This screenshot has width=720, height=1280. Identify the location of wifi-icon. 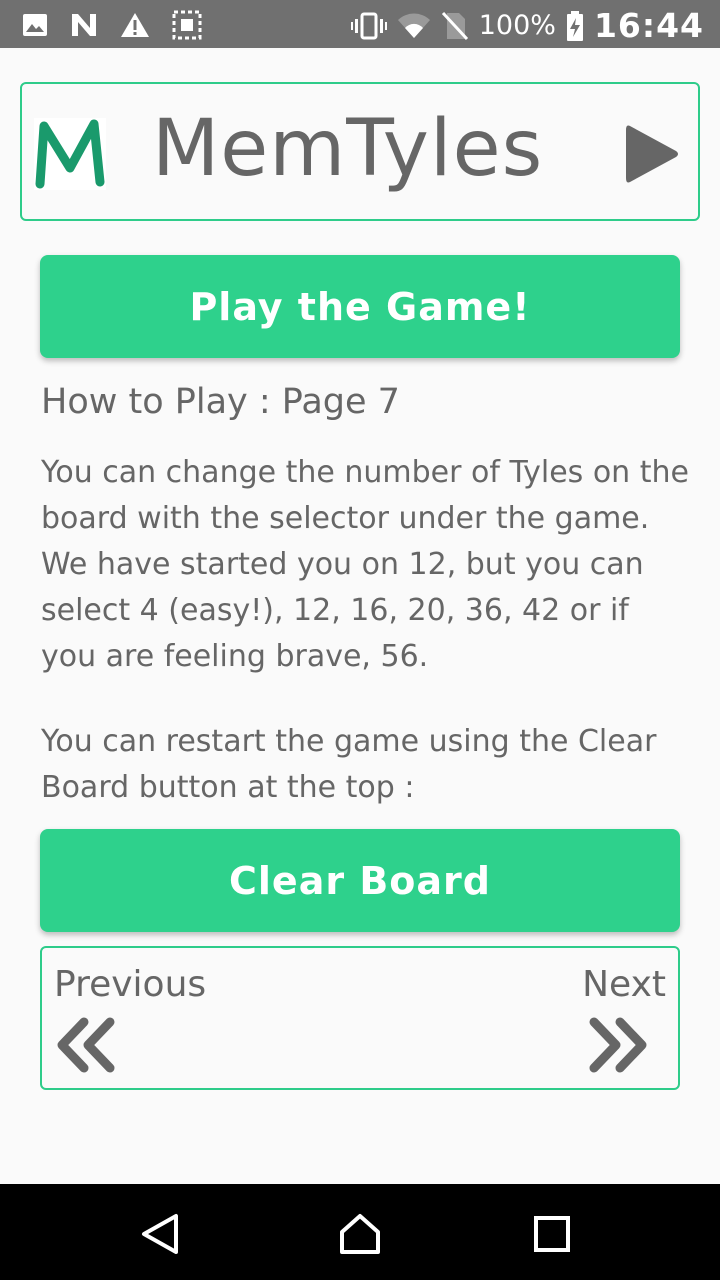
(413, 25).